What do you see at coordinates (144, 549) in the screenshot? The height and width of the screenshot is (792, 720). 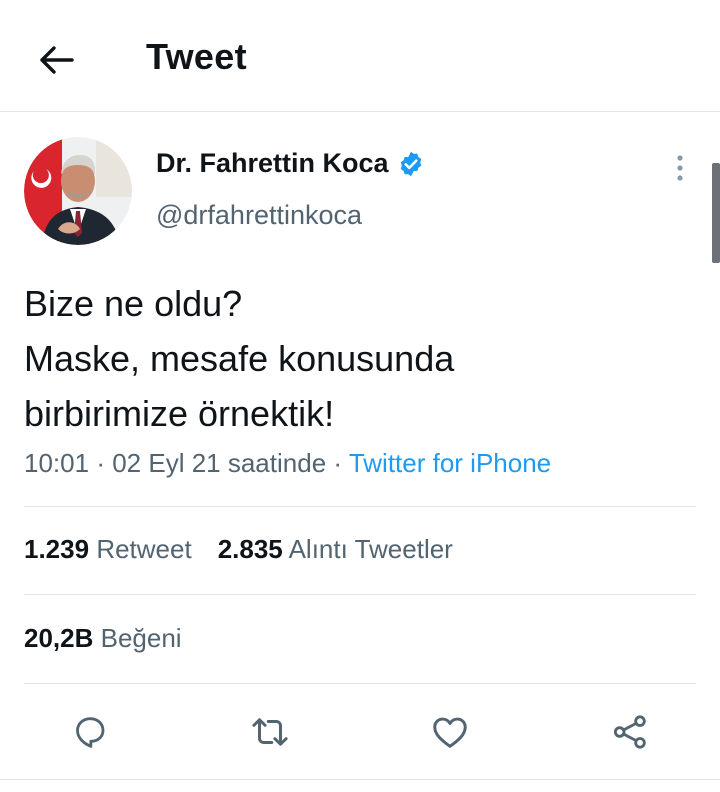 I see `retweets-label: Retweet` at bounding box center [144, 549].